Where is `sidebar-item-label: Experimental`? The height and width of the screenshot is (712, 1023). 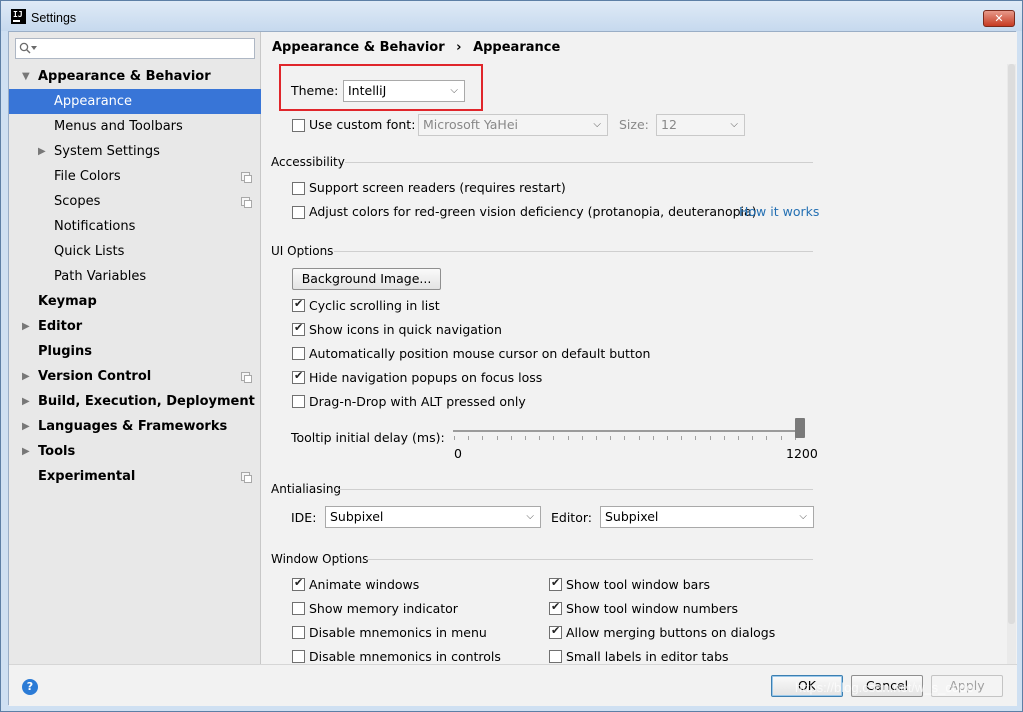 sidebar-item-label: Experimental is located at coordinates (87, 476).